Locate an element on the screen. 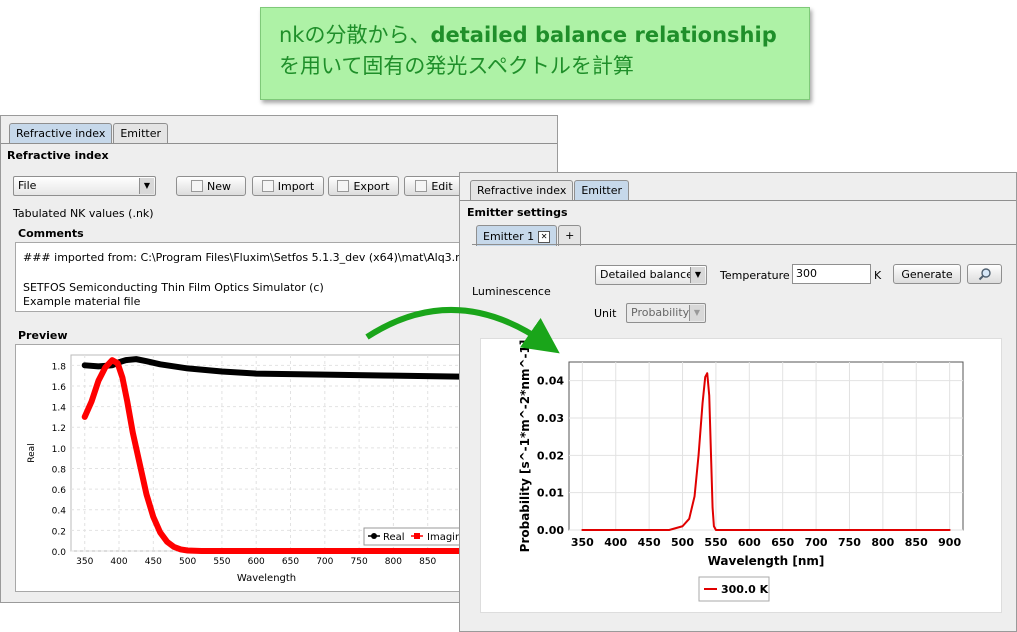  y-tick-label: 0.8 is located at coordinates (59, 470).